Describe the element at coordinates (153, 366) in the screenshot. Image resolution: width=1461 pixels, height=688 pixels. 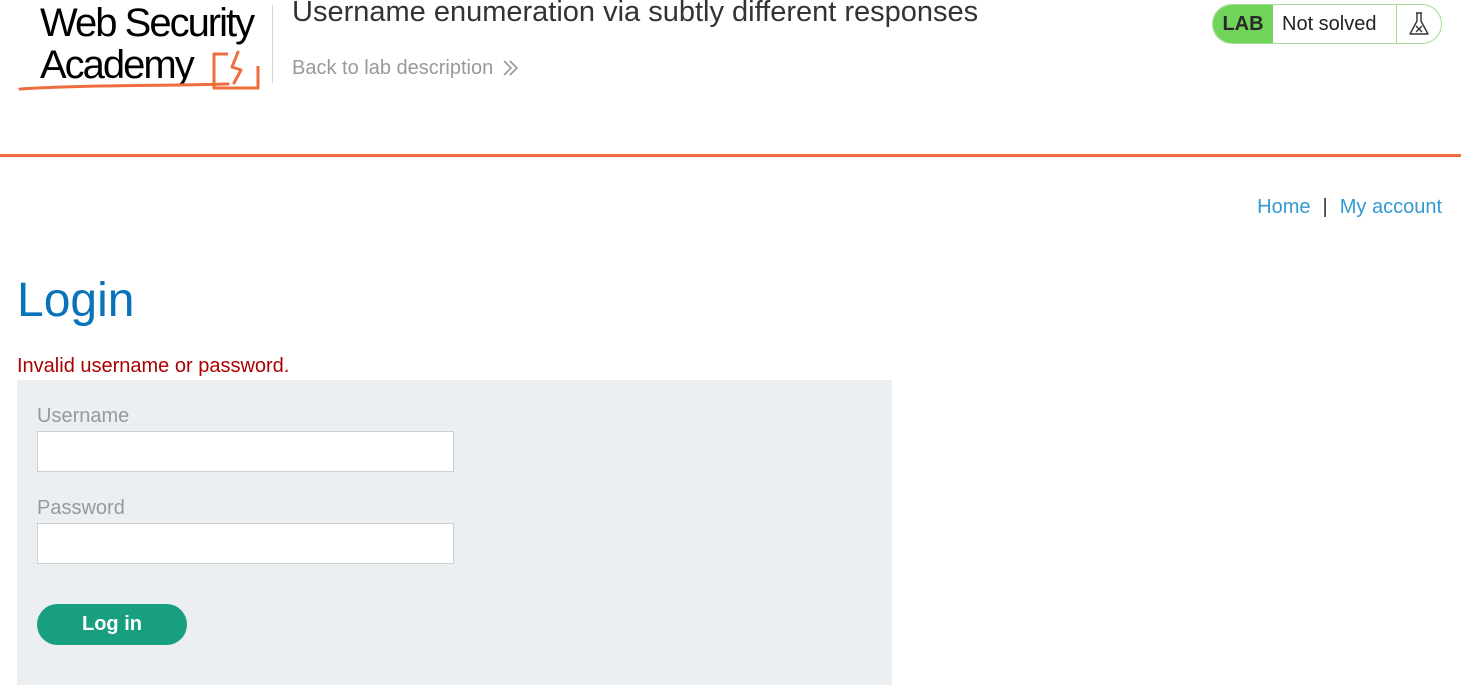
I see `login-error-message: Invalid username or password.` at that location.